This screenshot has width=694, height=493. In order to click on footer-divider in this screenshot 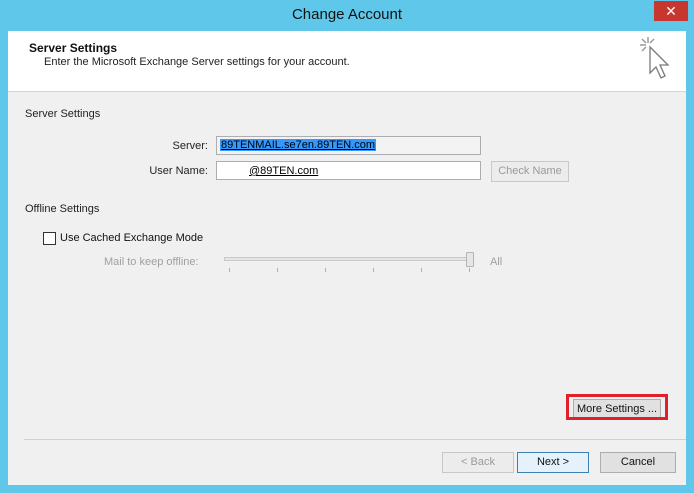, I will do `click(355, 439)`.